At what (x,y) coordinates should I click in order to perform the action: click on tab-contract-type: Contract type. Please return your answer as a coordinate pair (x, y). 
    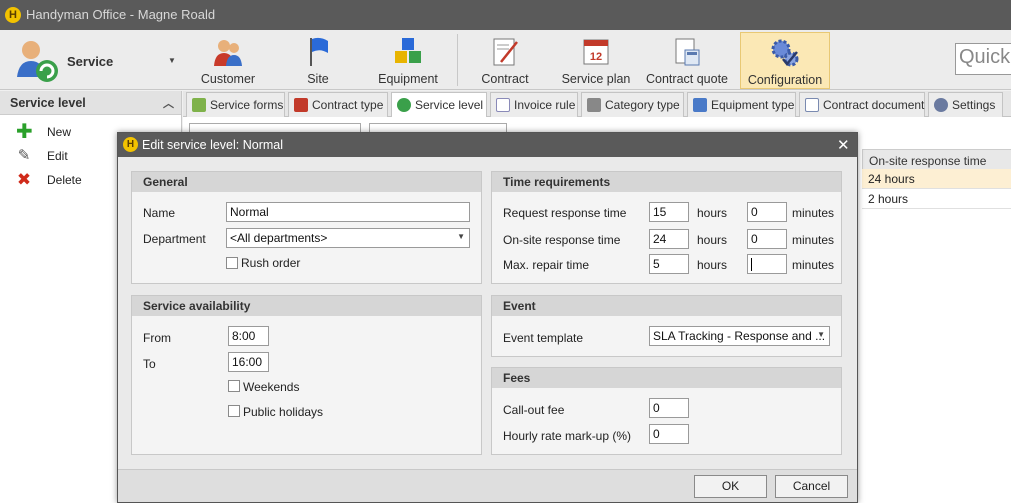
    Looking at the image, I should click on (338, 104).